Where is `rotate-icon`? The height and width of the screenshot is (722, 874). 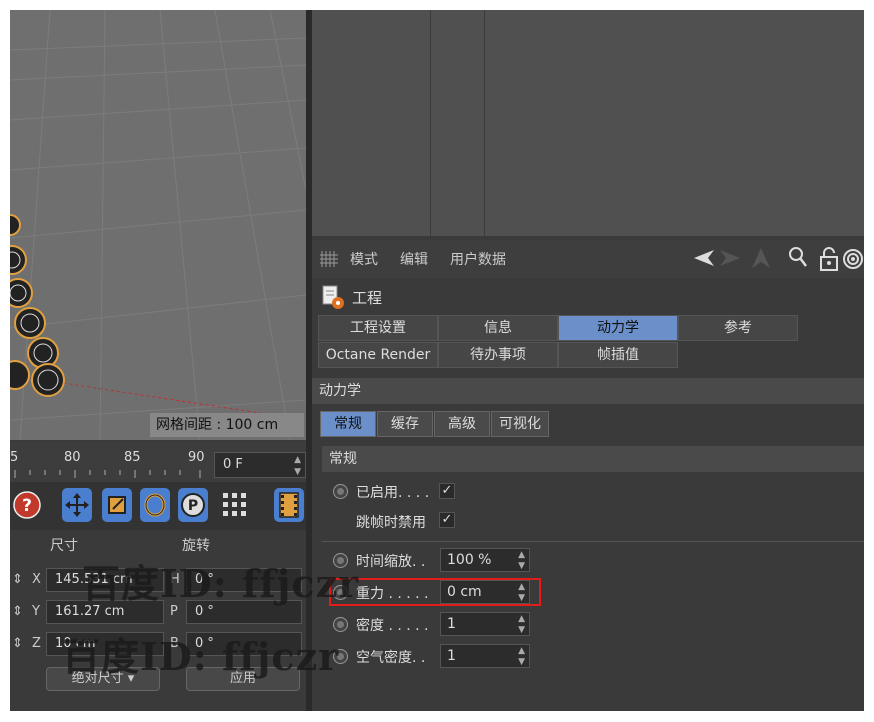
rotate-icon is located at coordinates (155, 505).